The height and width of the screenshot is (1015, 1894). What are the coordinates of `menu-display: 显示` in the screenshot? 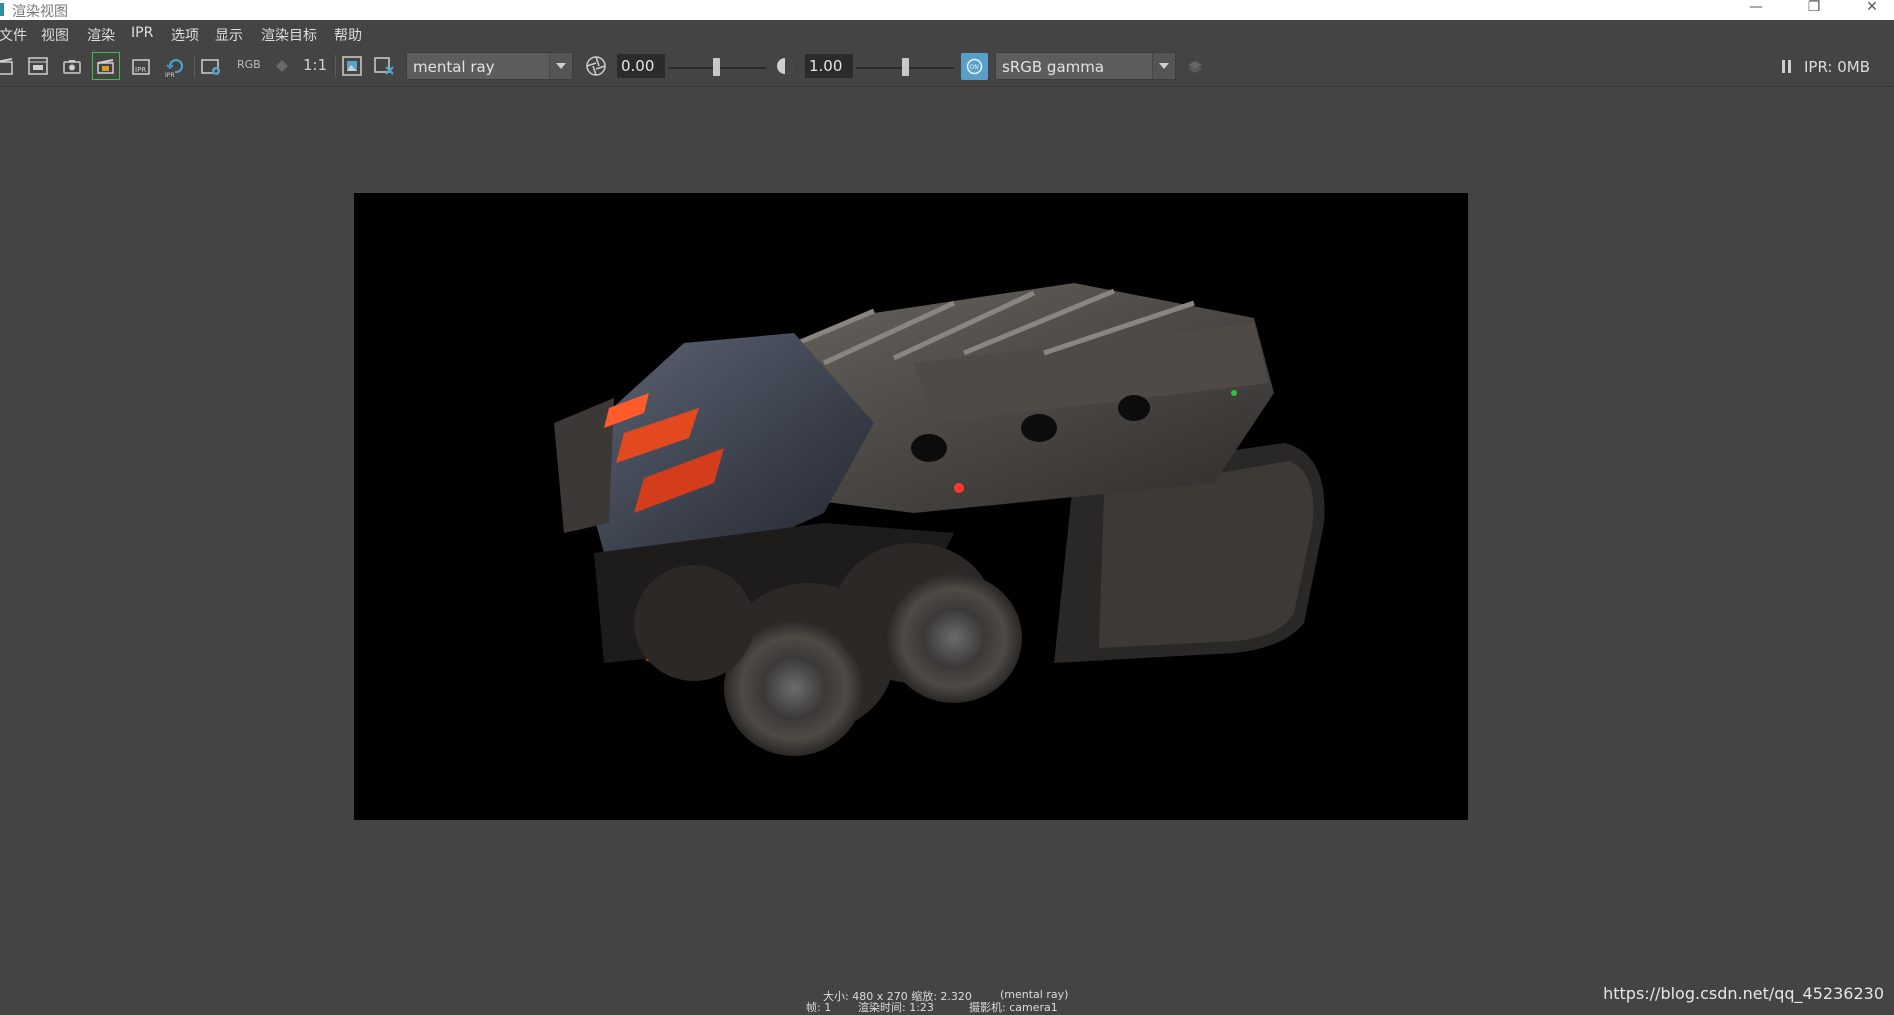 It's located at (229, 35).